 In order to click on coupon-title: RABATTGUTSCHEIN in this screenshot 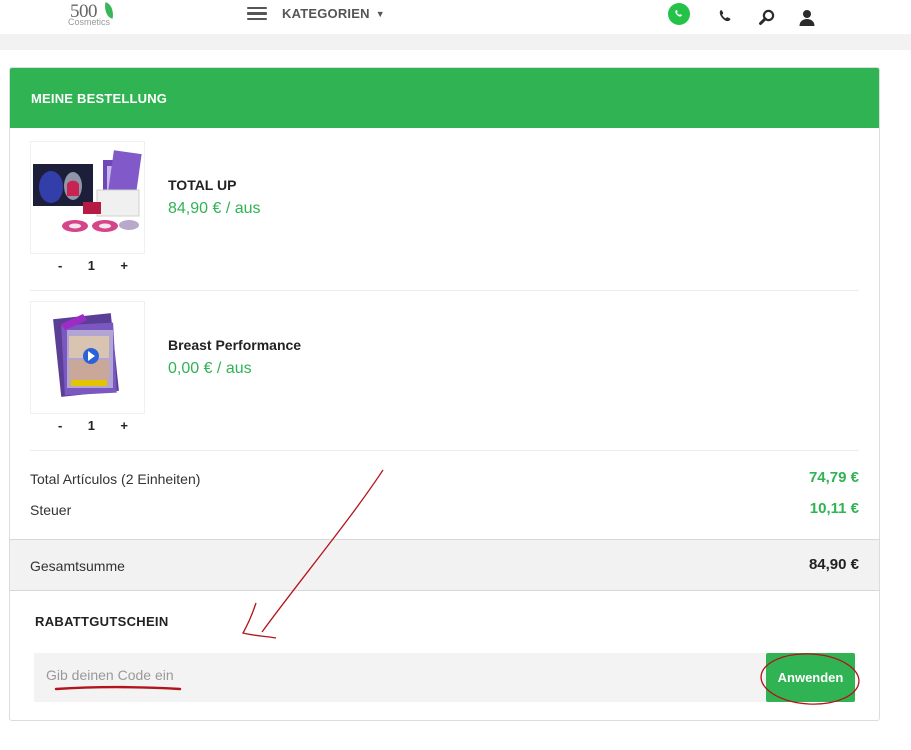, I will do `click(102, 621)`.